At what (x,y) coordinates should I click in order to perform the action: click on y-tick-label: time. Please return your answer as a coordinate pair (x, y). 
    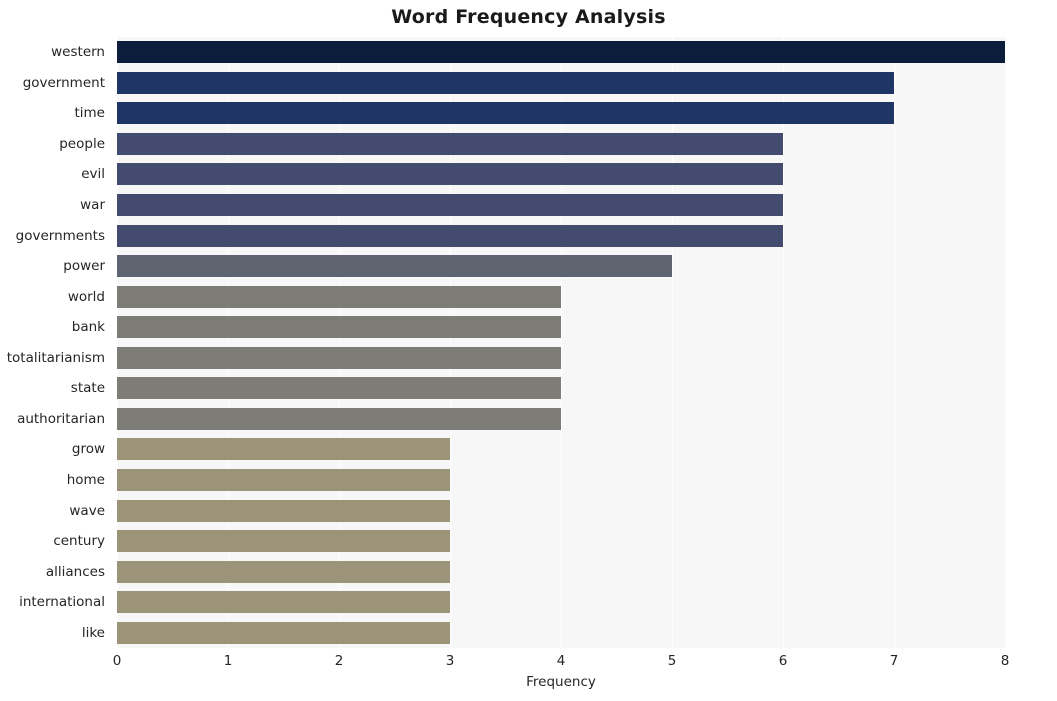
    Looking at the image, I should click on (89, 113).